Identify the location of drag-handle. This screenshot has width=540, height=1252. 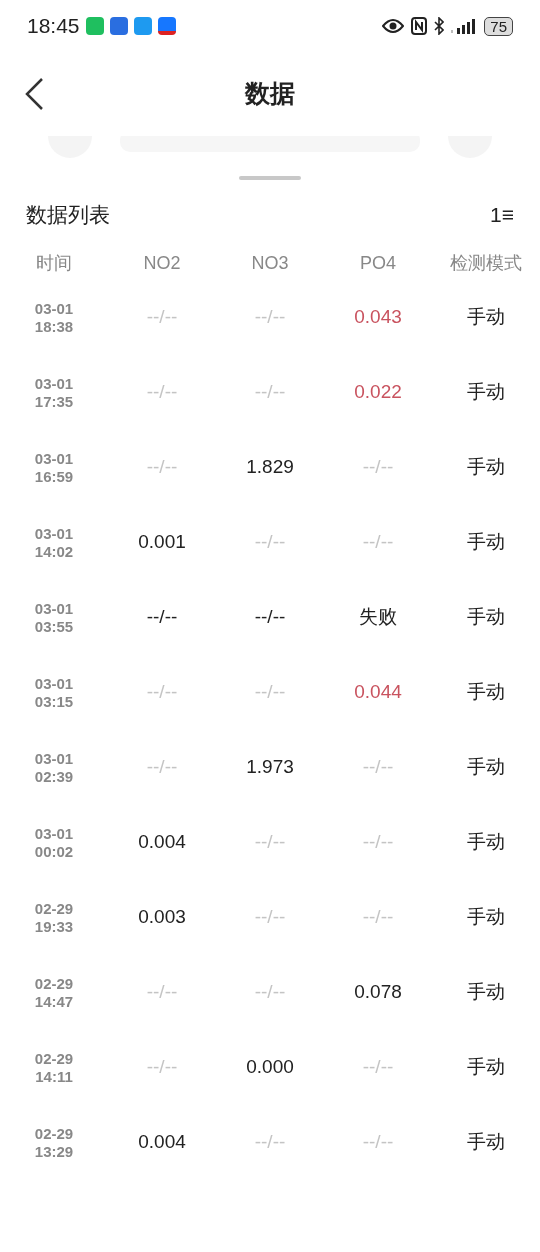
(270, 178).